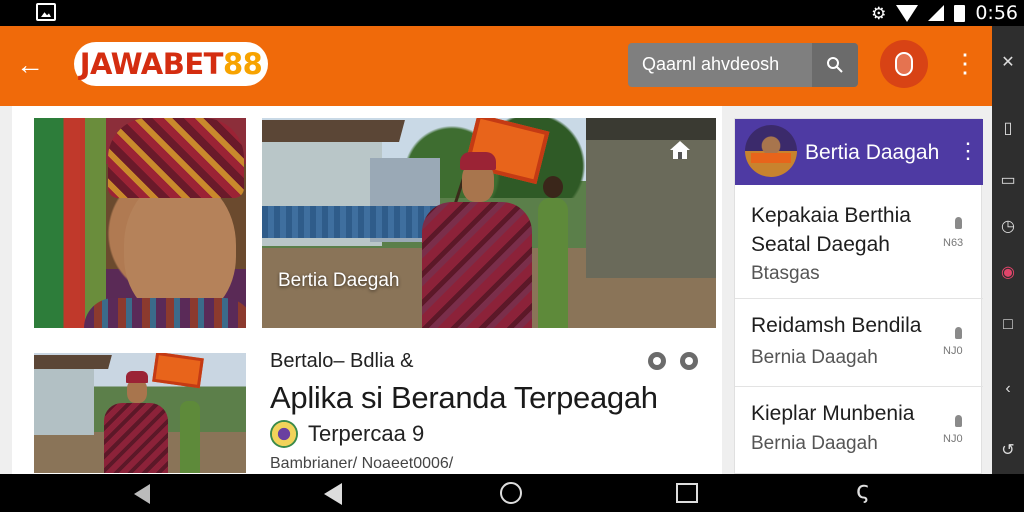  What do you see at coordinates (835, 65) in the screenshot?
I see `search-icon` at bounding box center [835, 65].